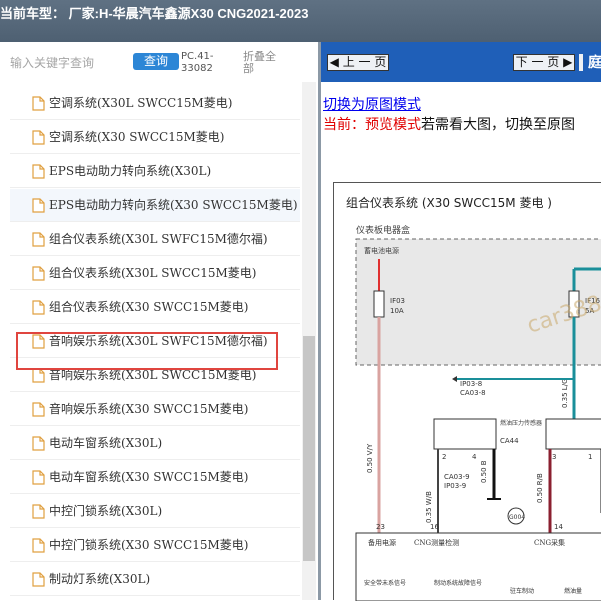  Describe the element at coordinates (372, 104) in the screenshot. I see `switch-original-mode-link: 切换为原图模式` at that location.